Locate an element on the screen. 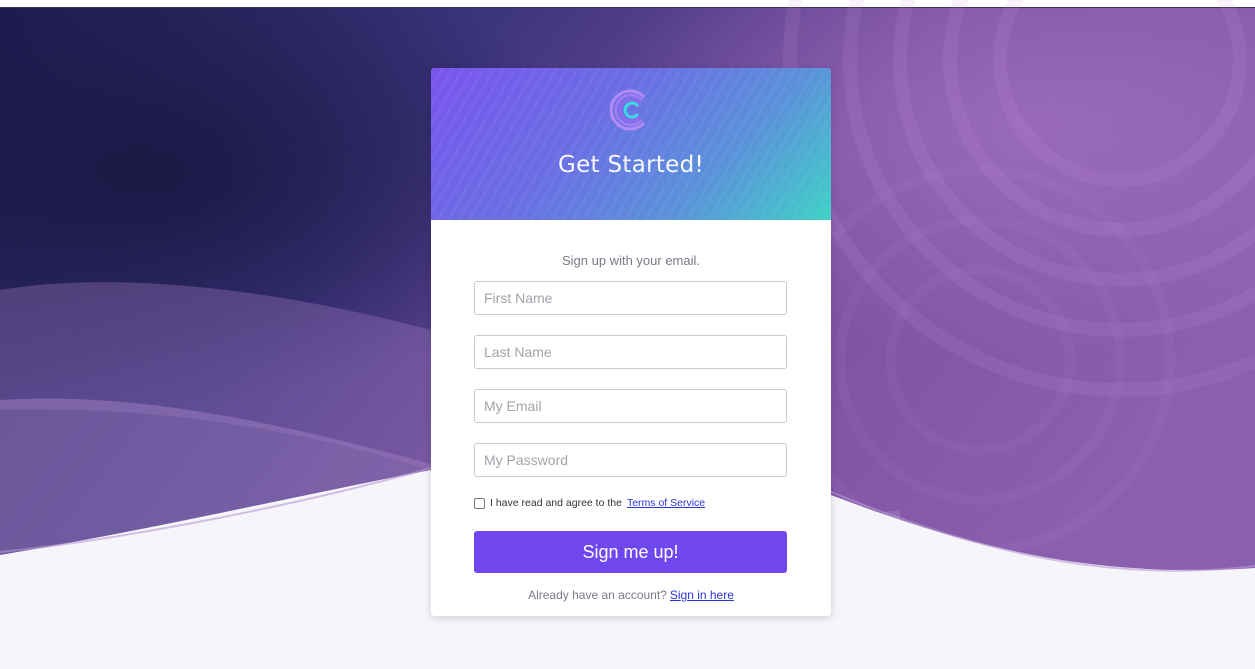 The width and height of the screenshot is (1255, 669). last-name-input is located at coordinates (630, 352).